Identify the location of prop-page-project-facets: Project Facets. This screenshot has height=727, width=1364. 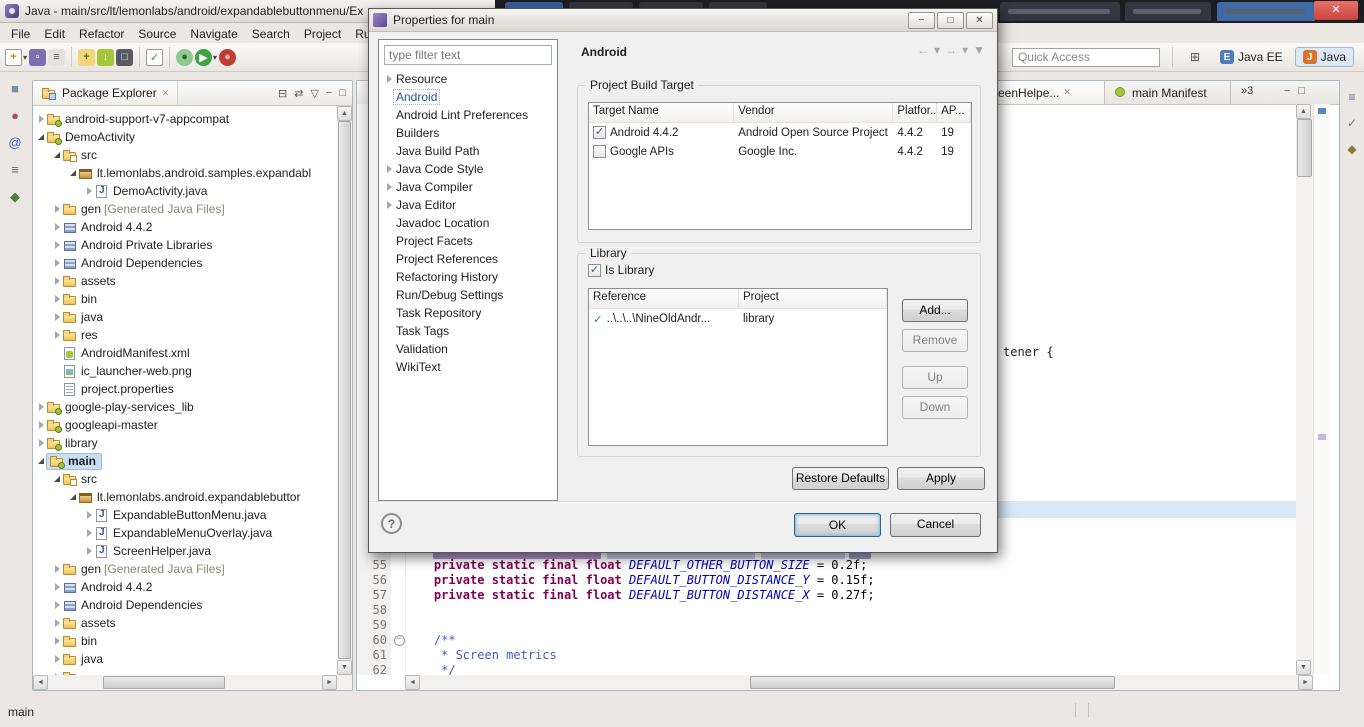
(468, 241).